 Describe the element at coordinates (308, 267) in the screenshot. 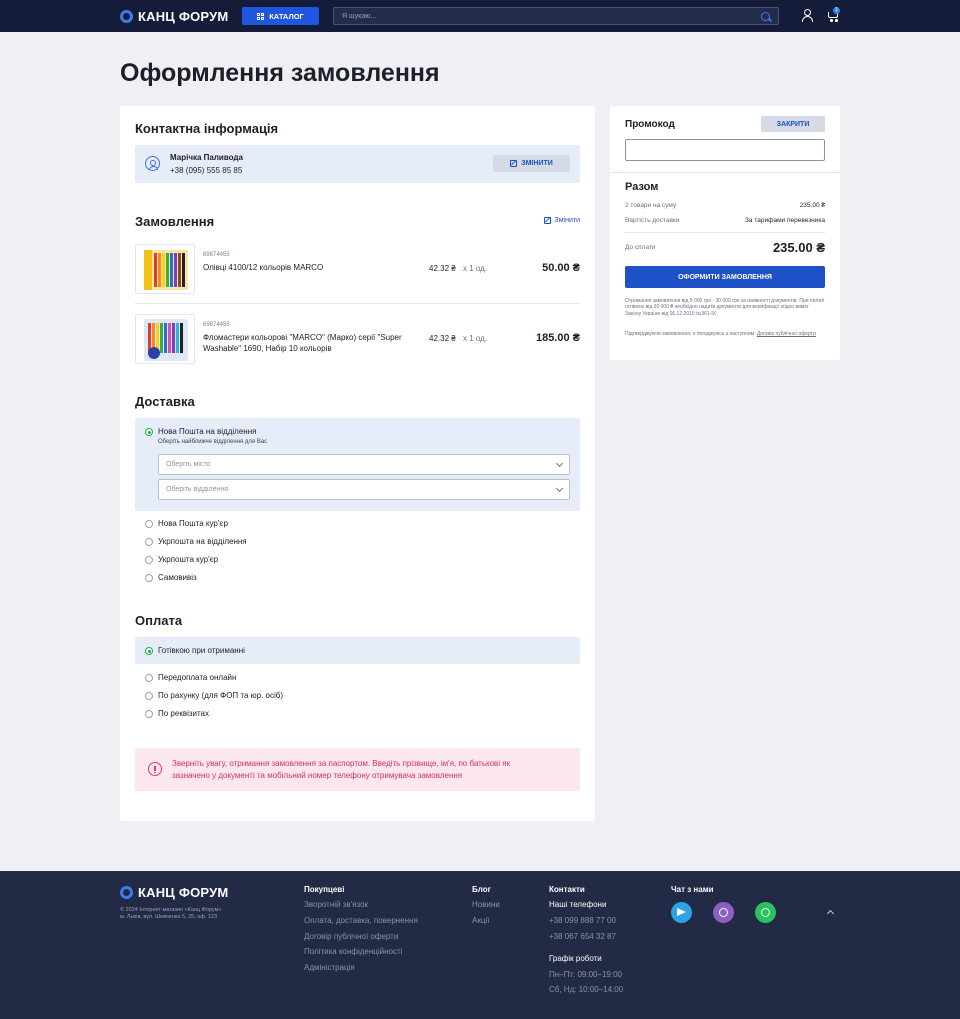

I see `product-name: Олівці 4100/12 кольорів MARCO` at that location.